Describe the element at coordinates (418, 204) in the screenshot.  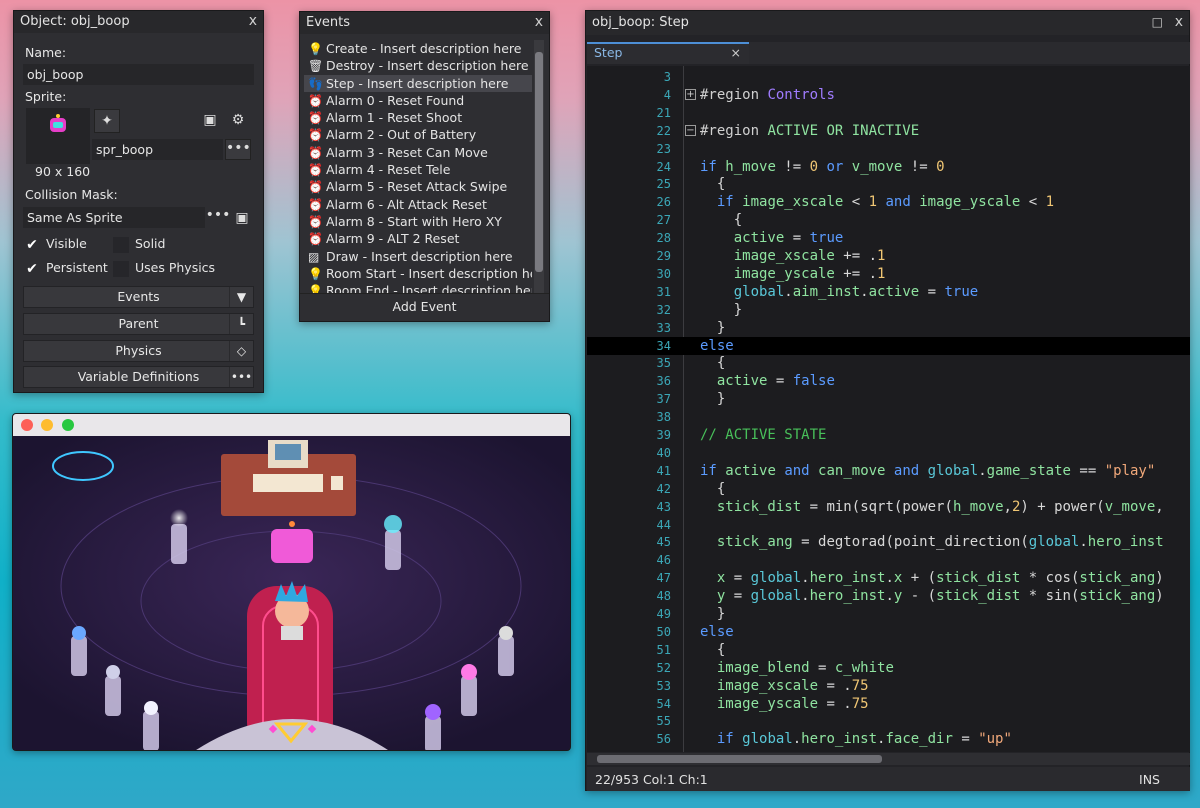
I see `event-alarm-6: ⏰ Alarm 6 - Alt Attack Reset` at that location.